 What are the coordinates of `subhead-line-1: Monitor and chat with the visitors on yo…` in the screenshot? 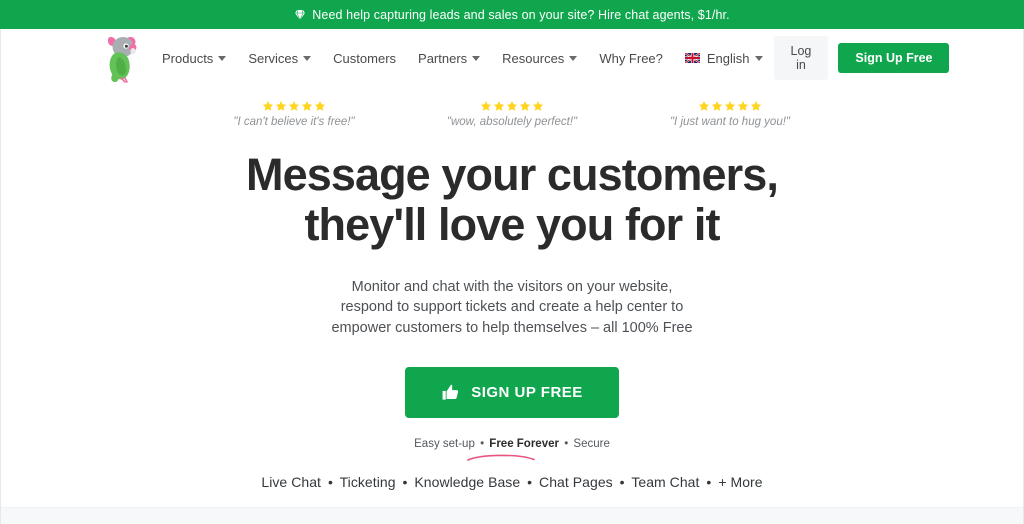 It's located at (512, 286).